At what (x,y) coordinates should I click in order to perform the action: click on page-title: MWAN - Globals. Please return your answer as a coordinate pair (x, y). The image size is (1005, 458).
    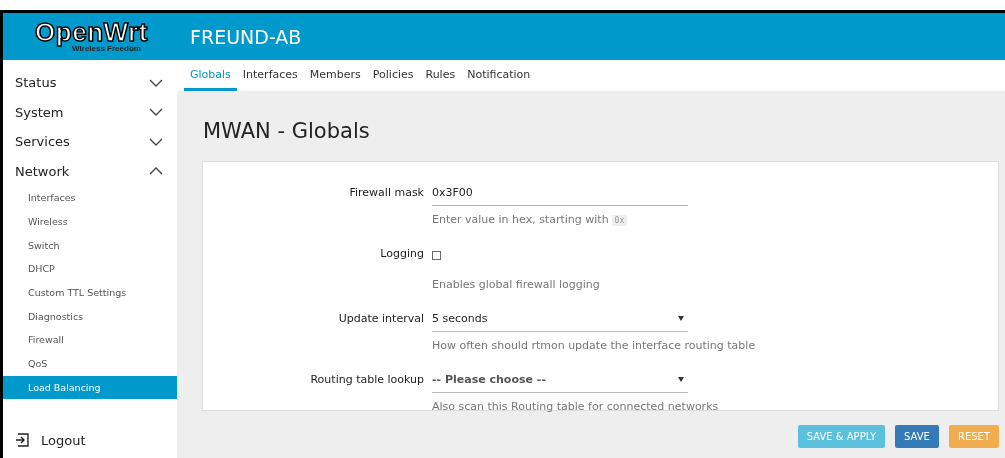
    Looking at the image, I should click on (287, 131).